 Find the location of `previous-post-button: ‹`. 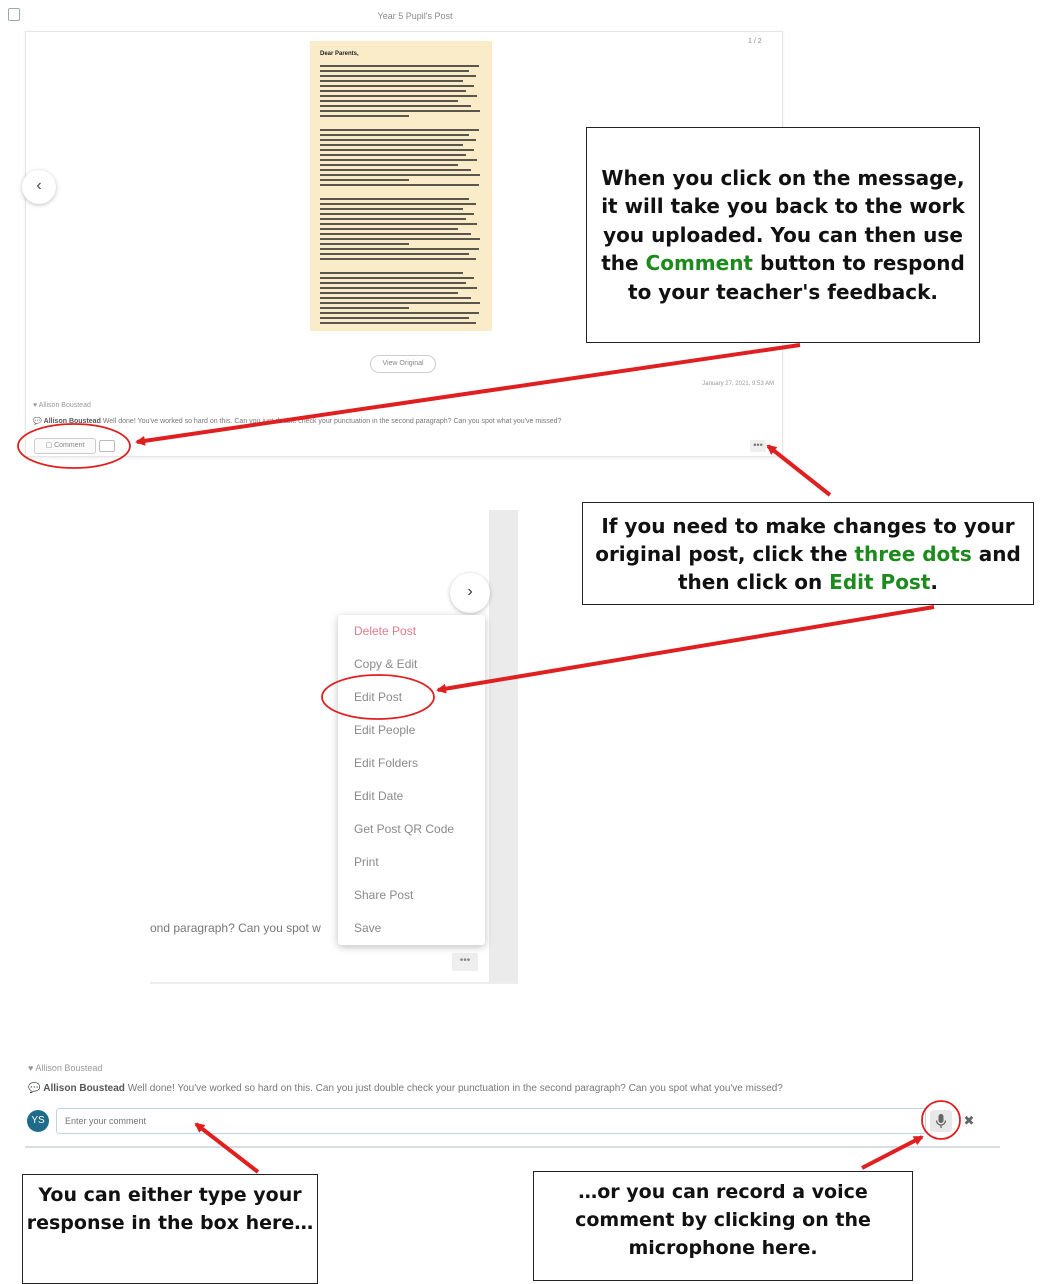

previous-post-button: ‹ is located at coordinates (39, 187).